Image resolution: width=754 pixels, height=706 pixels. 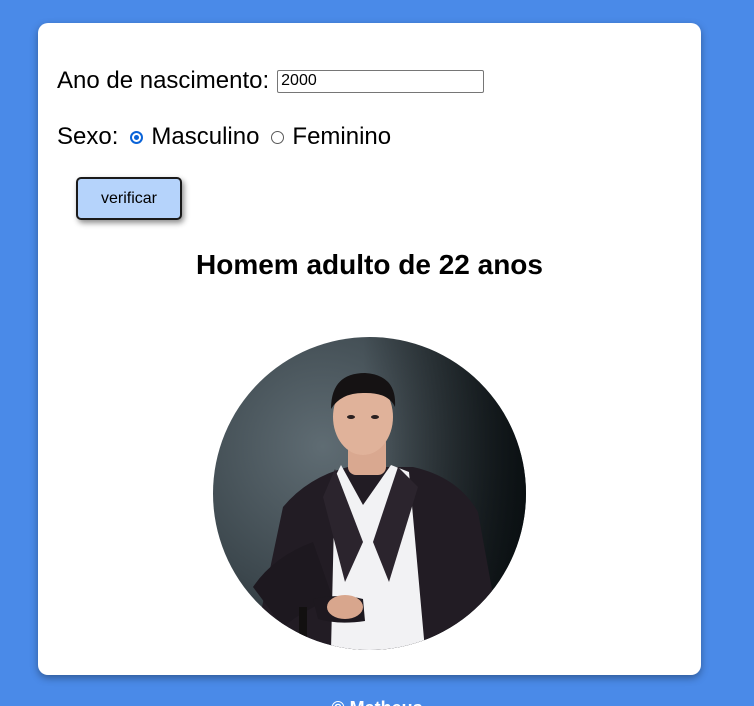 What do you see at coordinates (377, 702) in the screenshot?
I see `footer-text: © Matheus` at bounding box center [377, 702].